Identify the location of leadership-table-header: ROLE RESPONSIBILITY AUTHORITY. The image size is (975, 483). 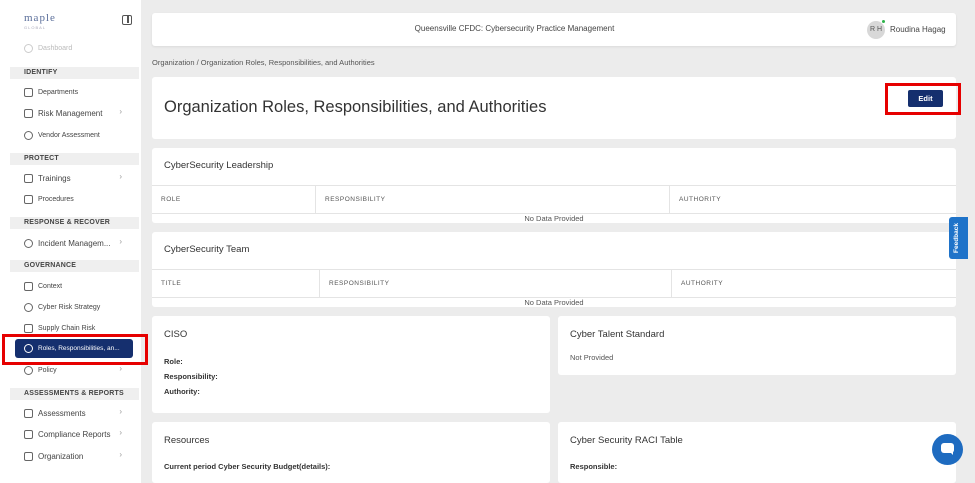
(554, 199).